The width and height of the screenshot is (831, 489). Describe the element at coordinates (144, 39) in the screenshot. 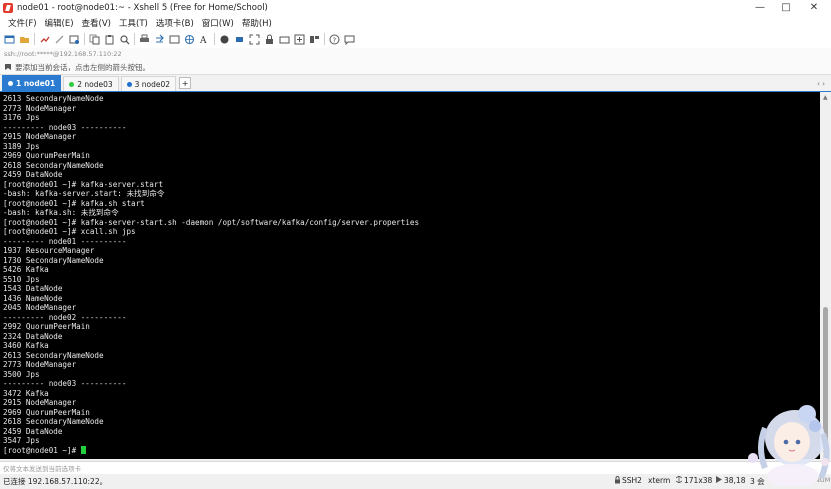

I see `print-icon` at that location.